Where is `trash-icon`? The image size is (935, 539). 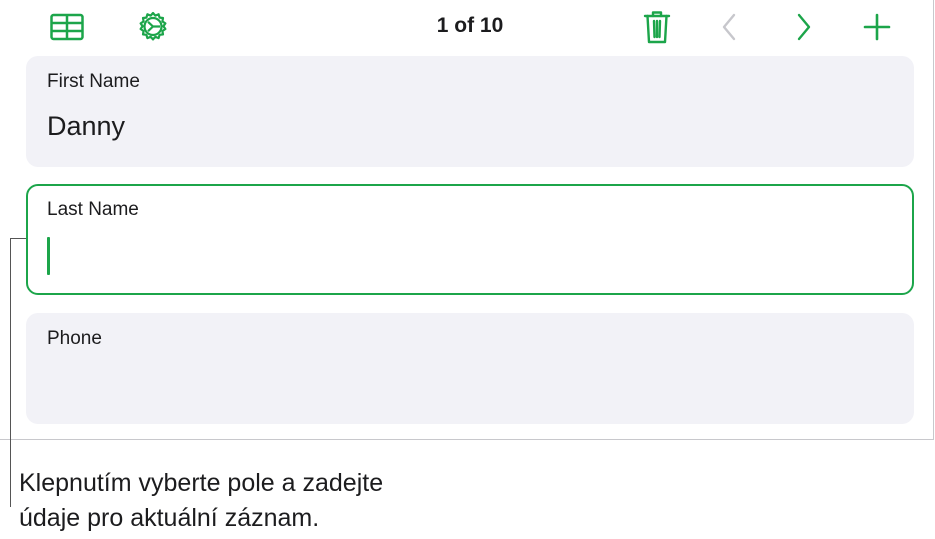 trash-icon is located at coordinates (657, 27).